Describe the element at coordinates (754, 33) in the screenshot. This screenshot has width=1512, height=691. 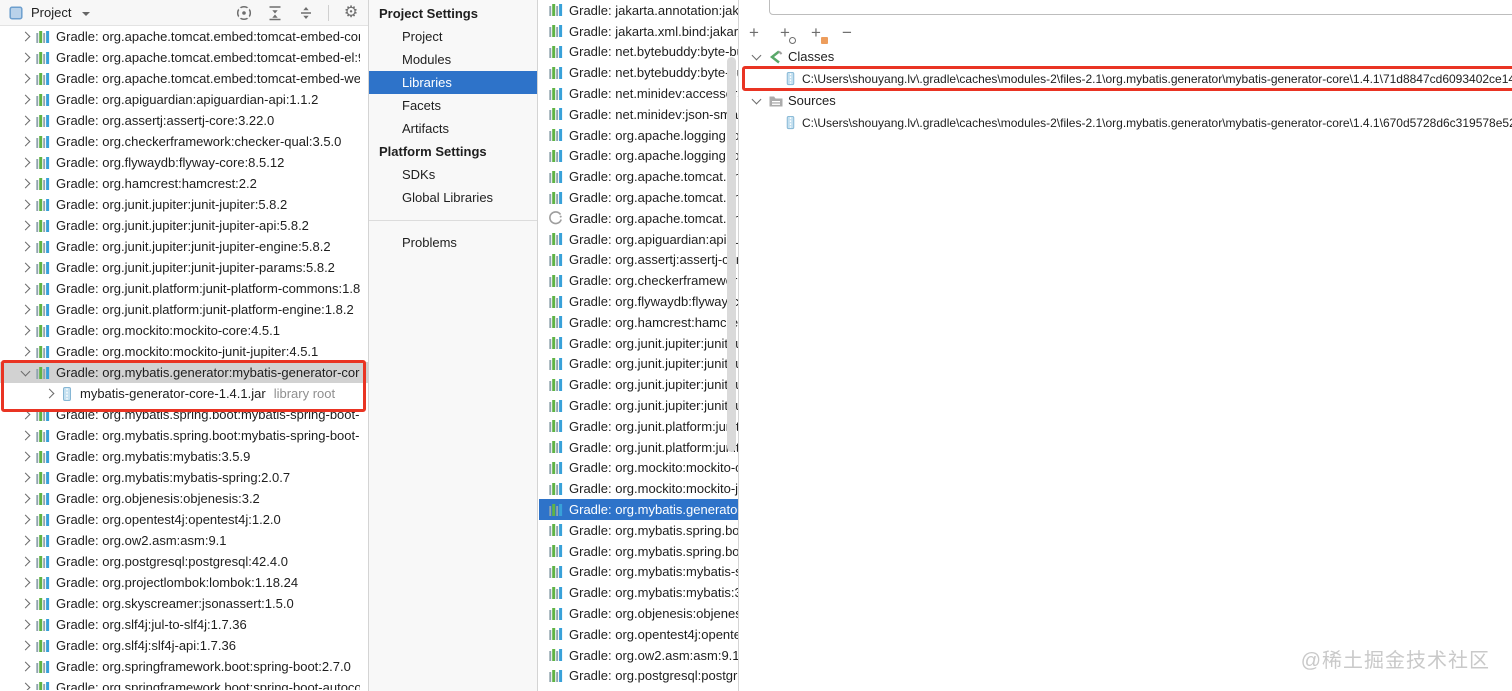
I see `add-button: +` at that location.